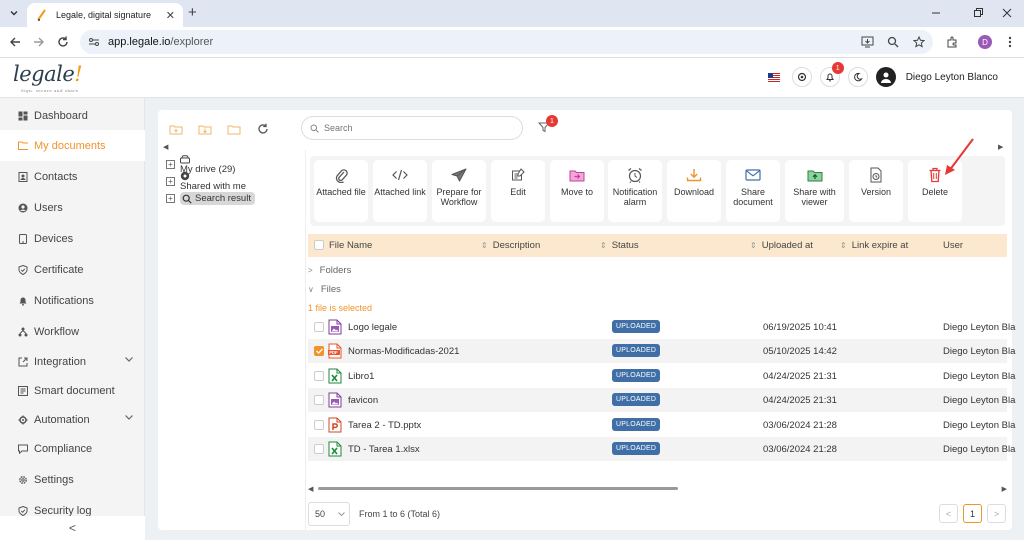  I want to click on notification-alarm-button: Notification alarm, so click(635, 191).